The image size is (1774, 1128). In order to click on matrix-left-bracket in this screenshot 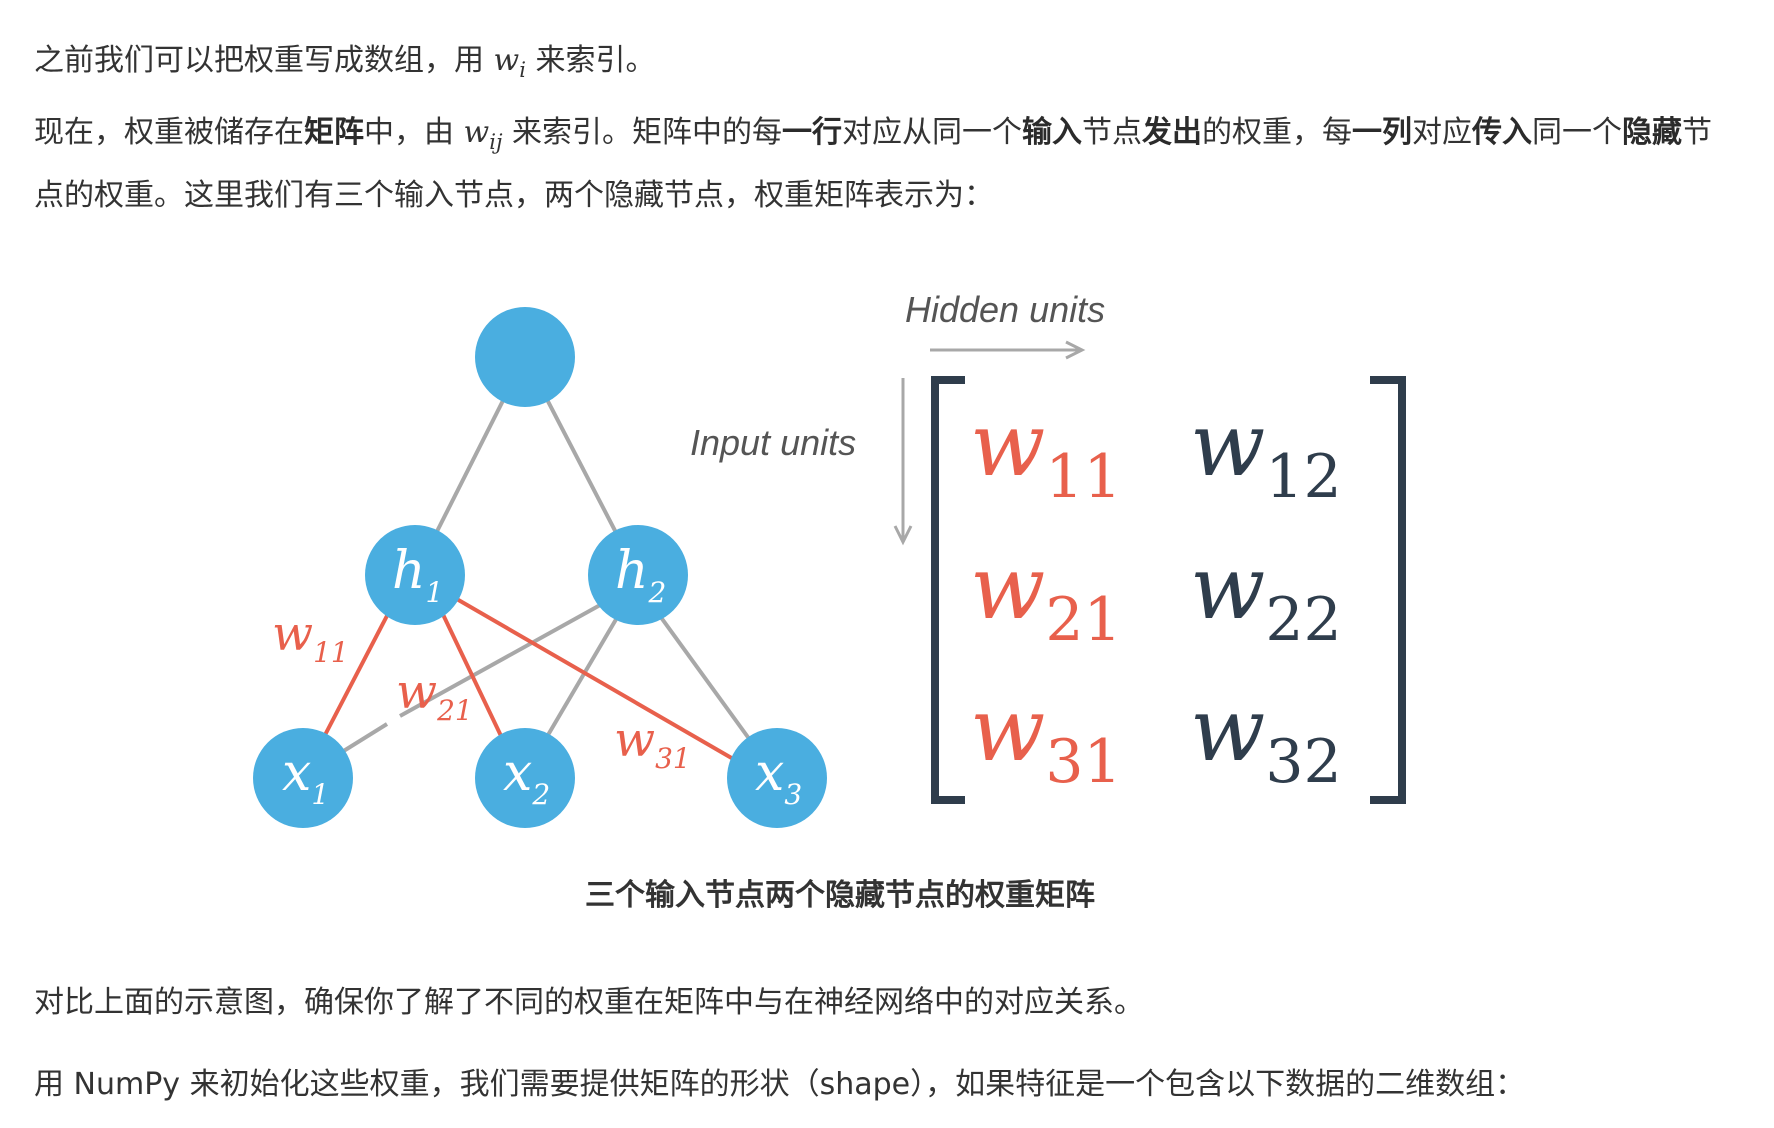, I will do `click(948, 590)`.